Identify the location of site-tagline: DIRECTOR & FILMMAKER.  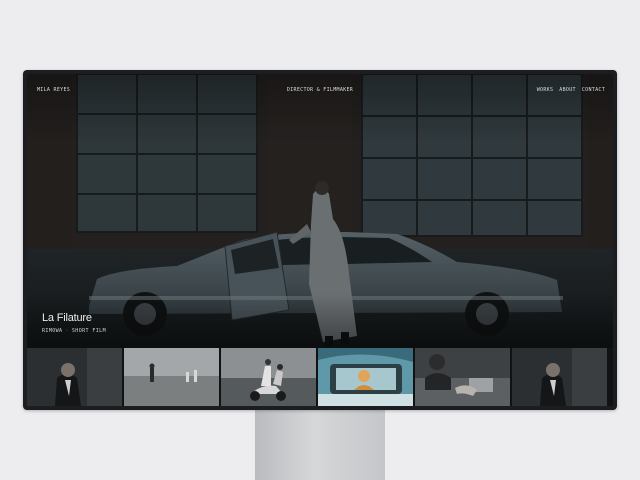
(320, 90).